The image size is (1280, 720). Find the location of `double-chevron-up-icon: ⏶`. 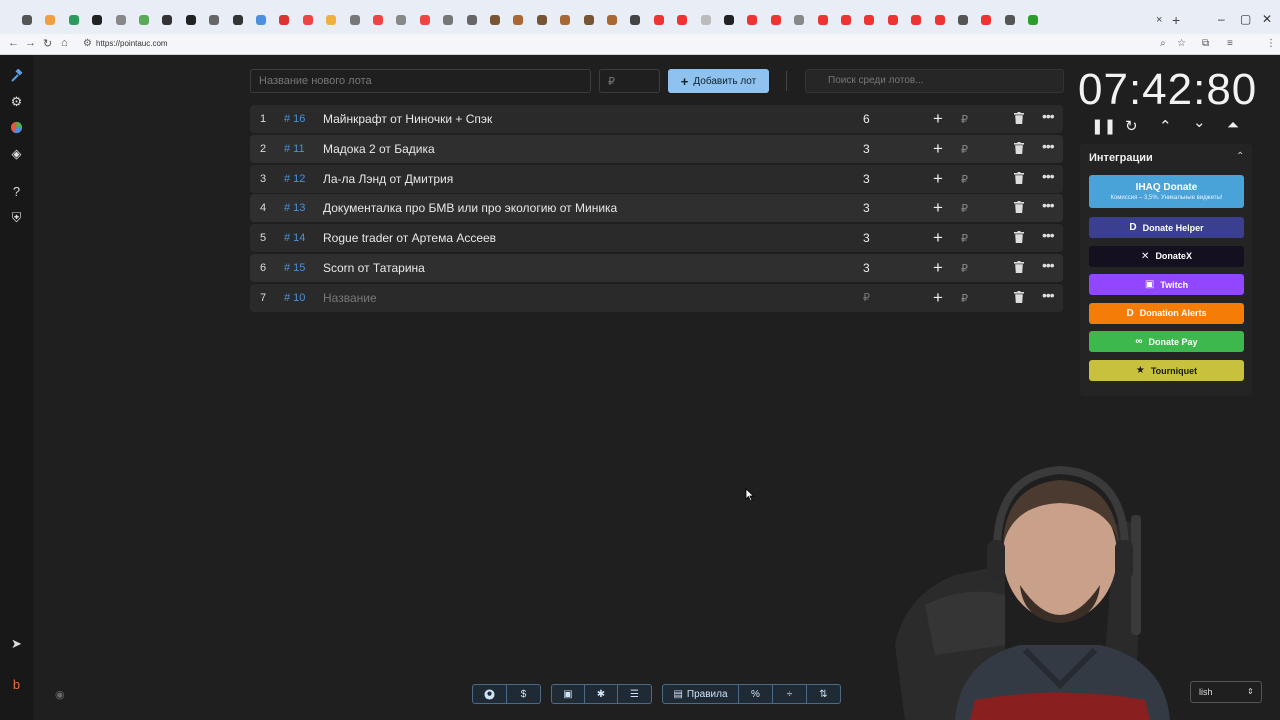

double-chevron-up-icon: ⏶ is located at coordinates (1233, 125).